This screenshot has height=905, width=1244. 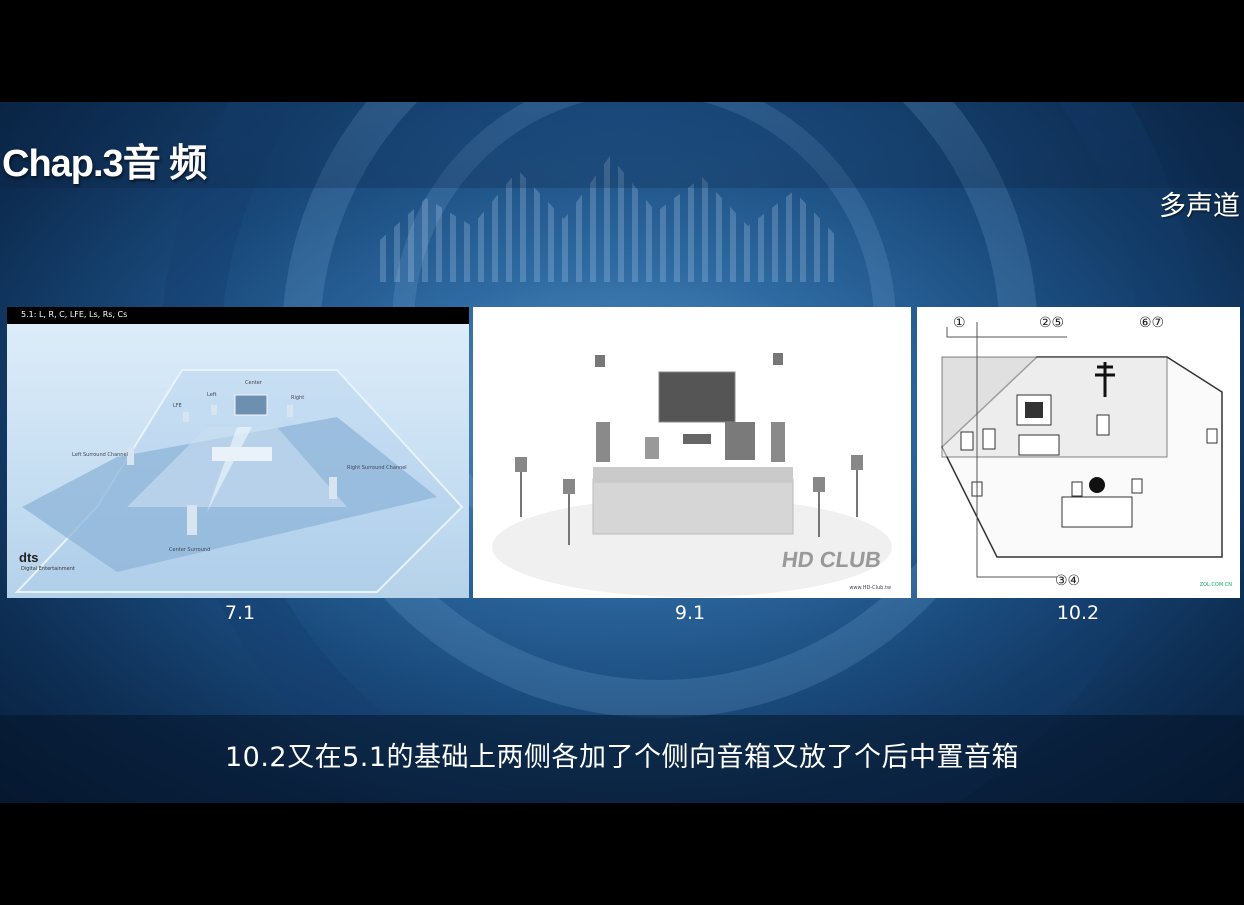 I want to click on zol-logo: ZOL.COM.CN, so click(x=1215, y=585).